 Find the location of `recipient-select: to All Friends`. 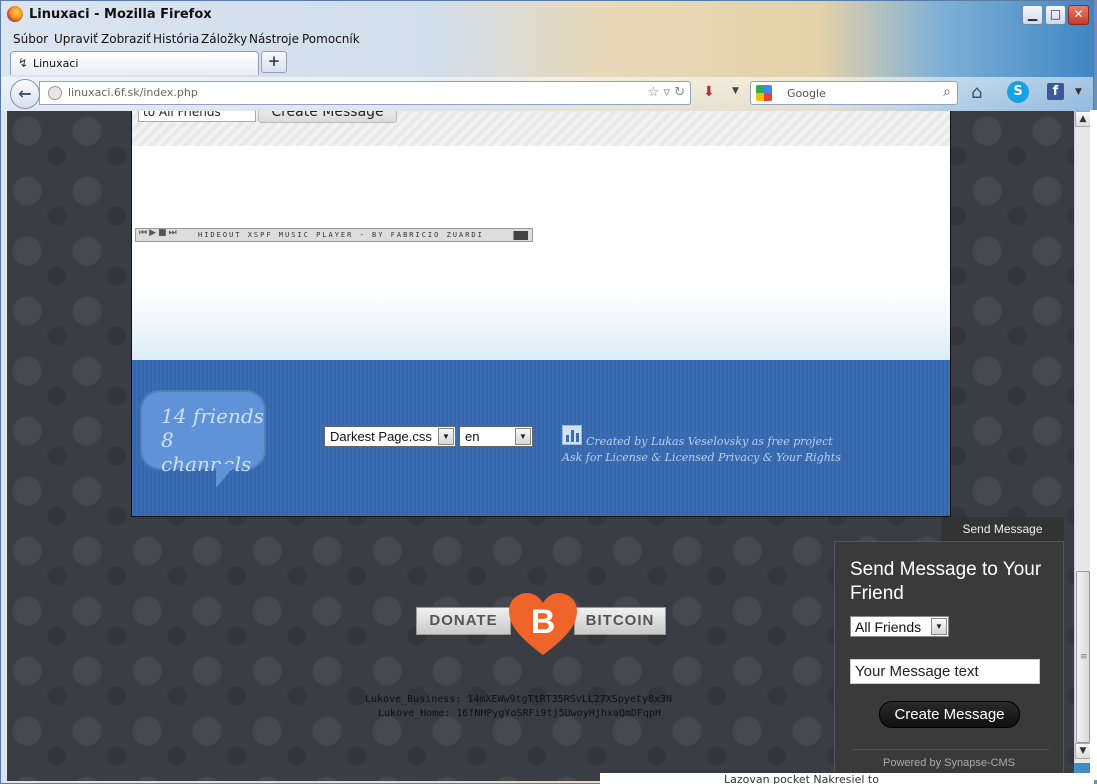

recipient-select: to All Friends is located at coordinates (197, 116).